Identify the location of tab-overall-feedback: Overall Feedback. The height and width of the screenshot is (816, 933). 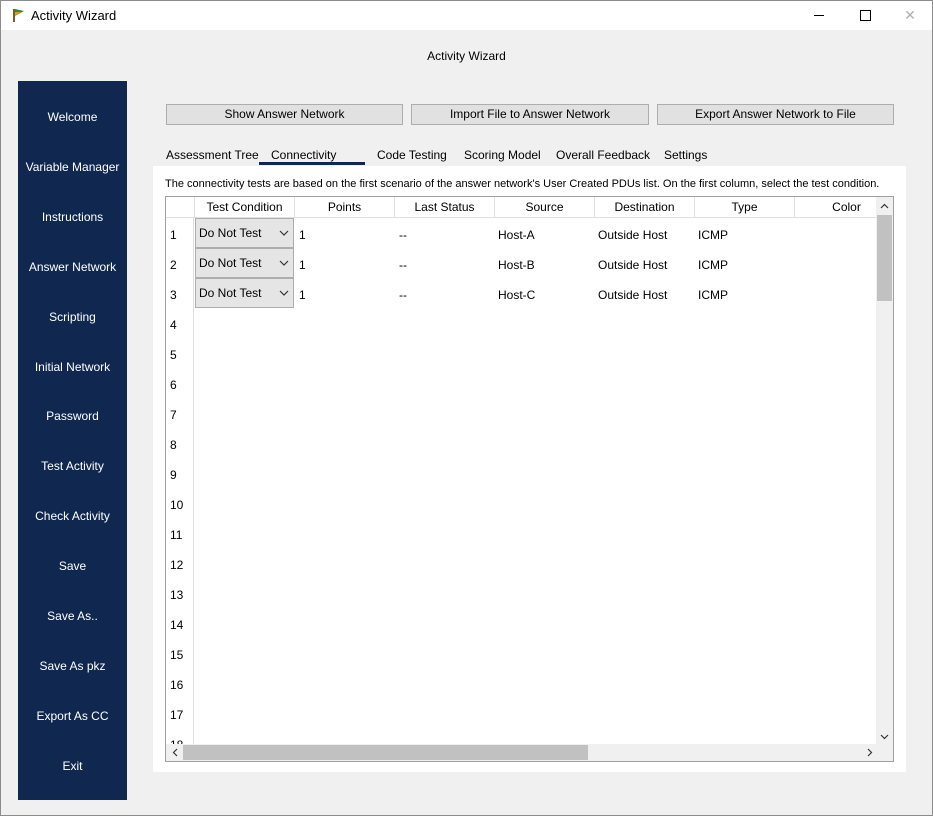
(603, 156).